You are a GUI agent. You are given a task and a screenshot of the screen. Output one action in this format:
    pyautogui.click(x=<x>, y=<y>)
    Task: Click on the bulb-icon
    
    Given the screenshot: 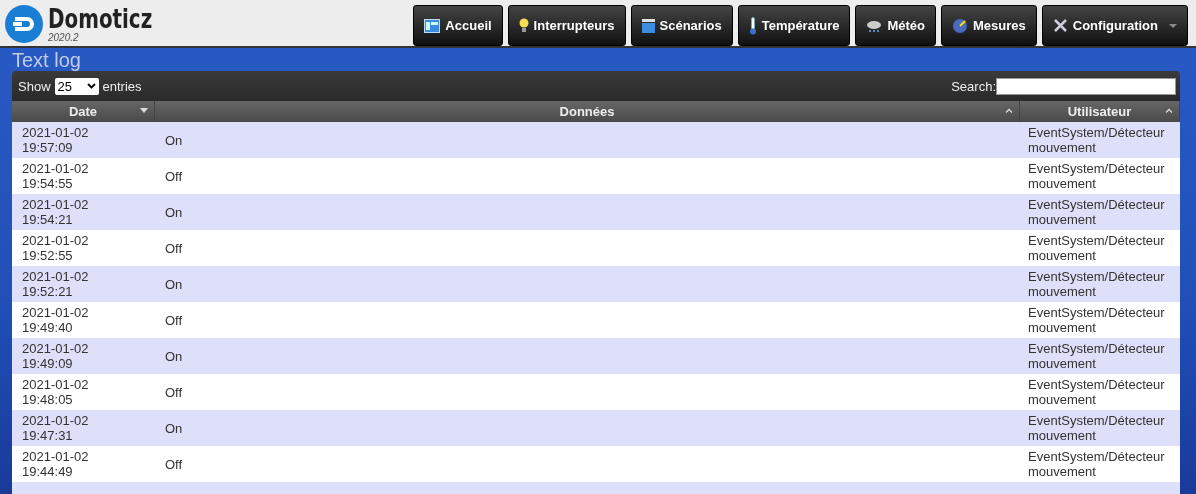 What is the action you would take?
    pyautogui.click(x=523, y=25)
    